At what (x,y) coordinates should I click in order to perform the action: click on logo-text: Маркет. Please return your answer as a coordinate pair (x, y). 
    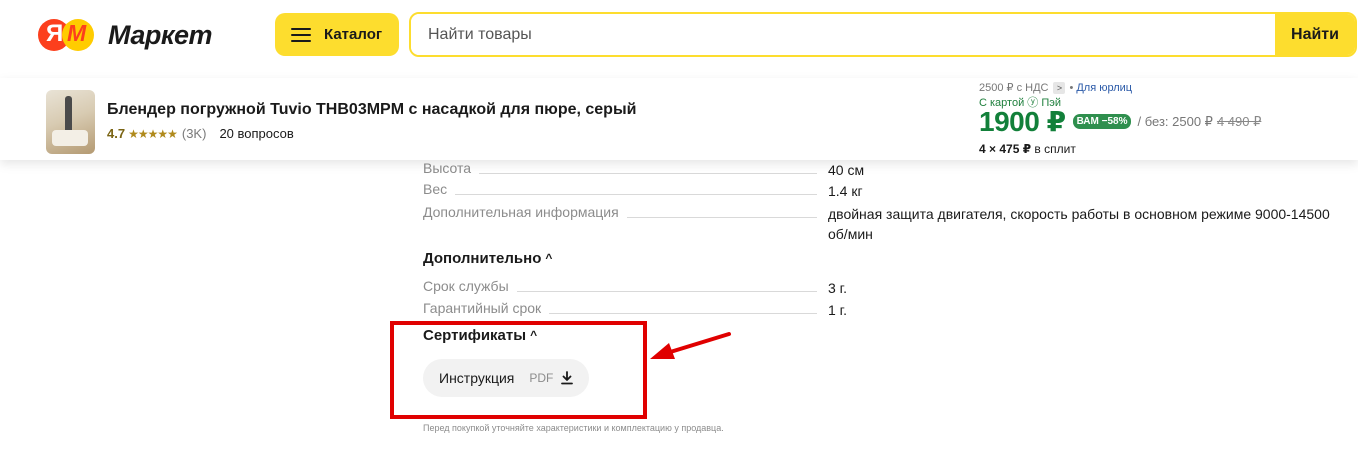
    Looking at the image, I should click on (160, 34).